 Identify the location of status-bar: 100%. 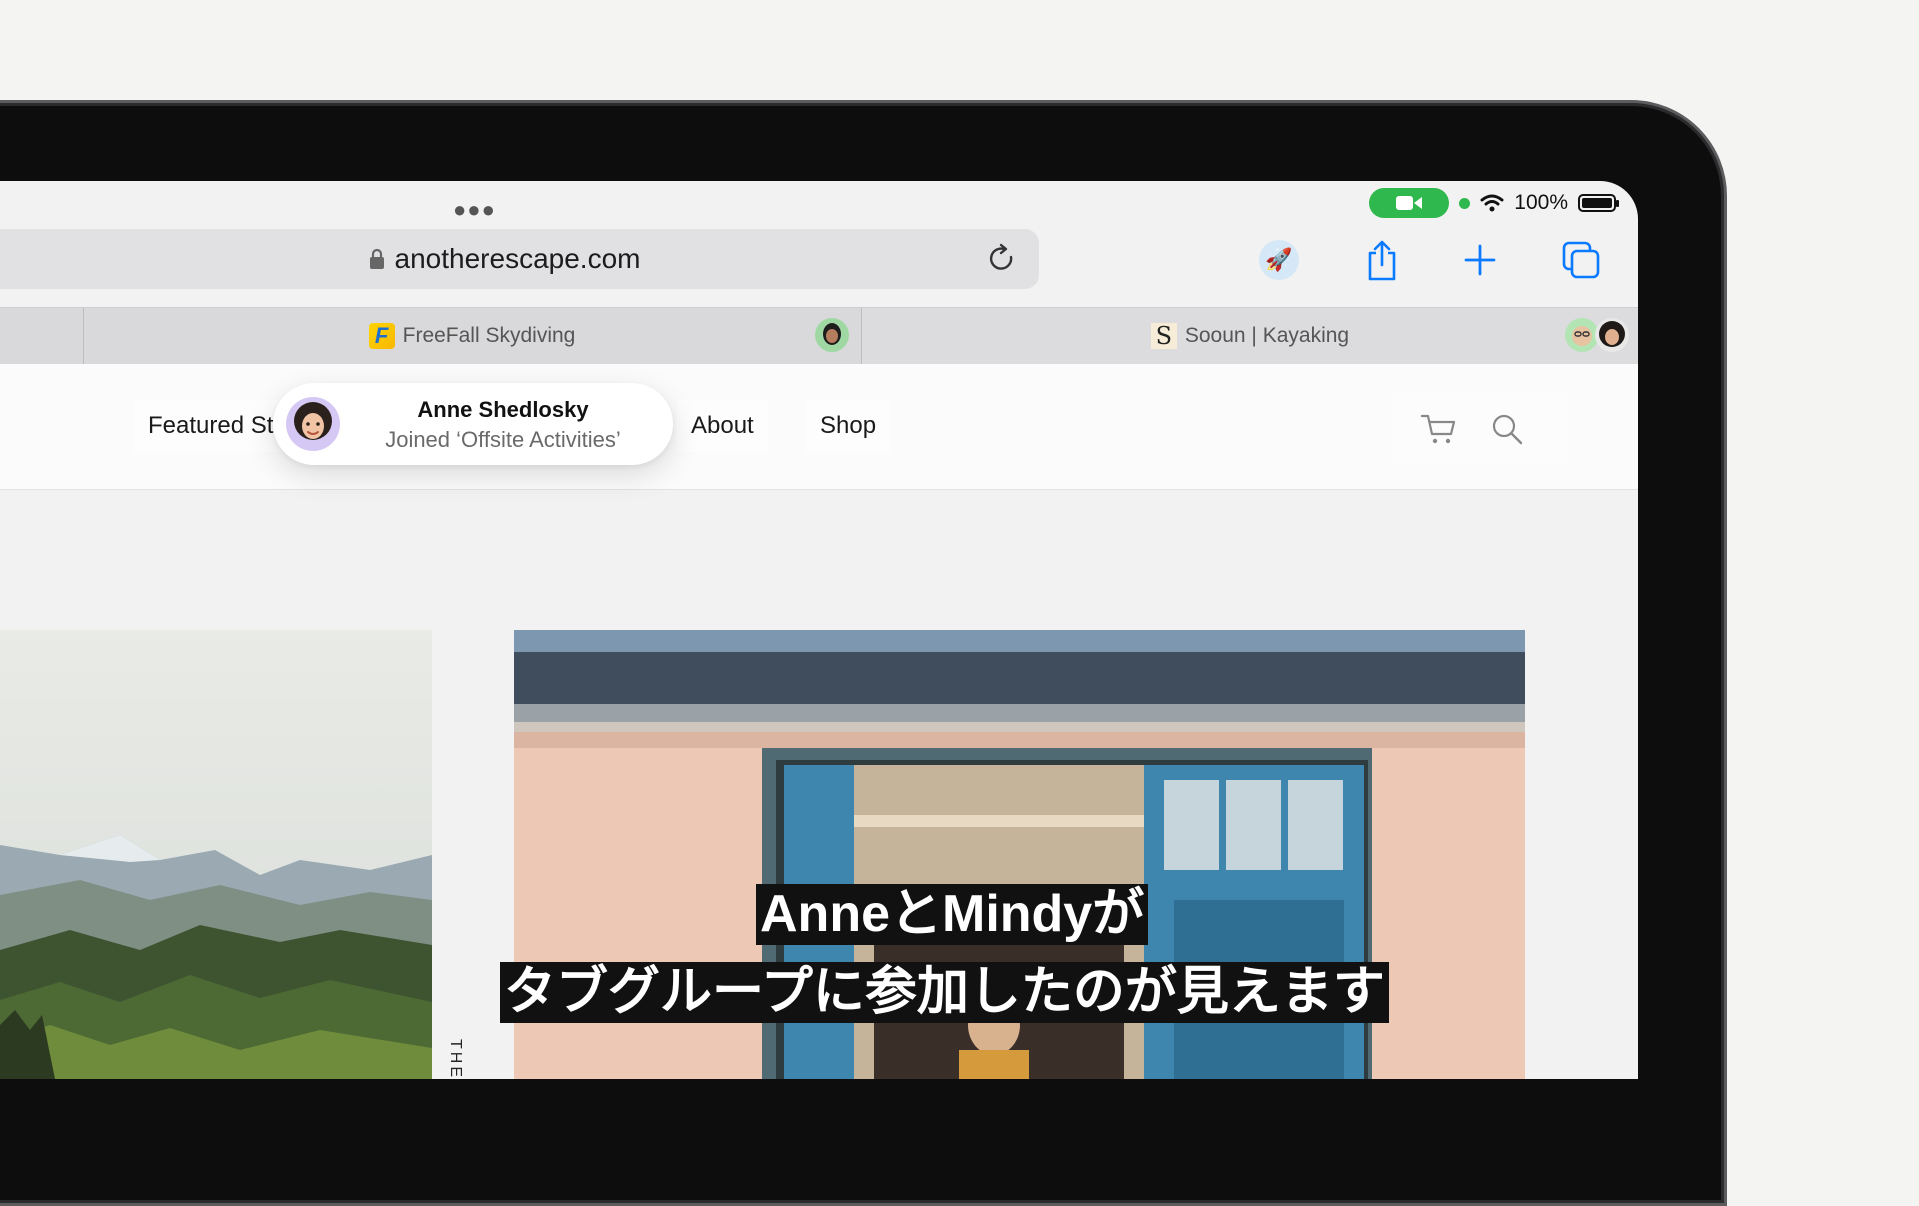
(1494, 203).